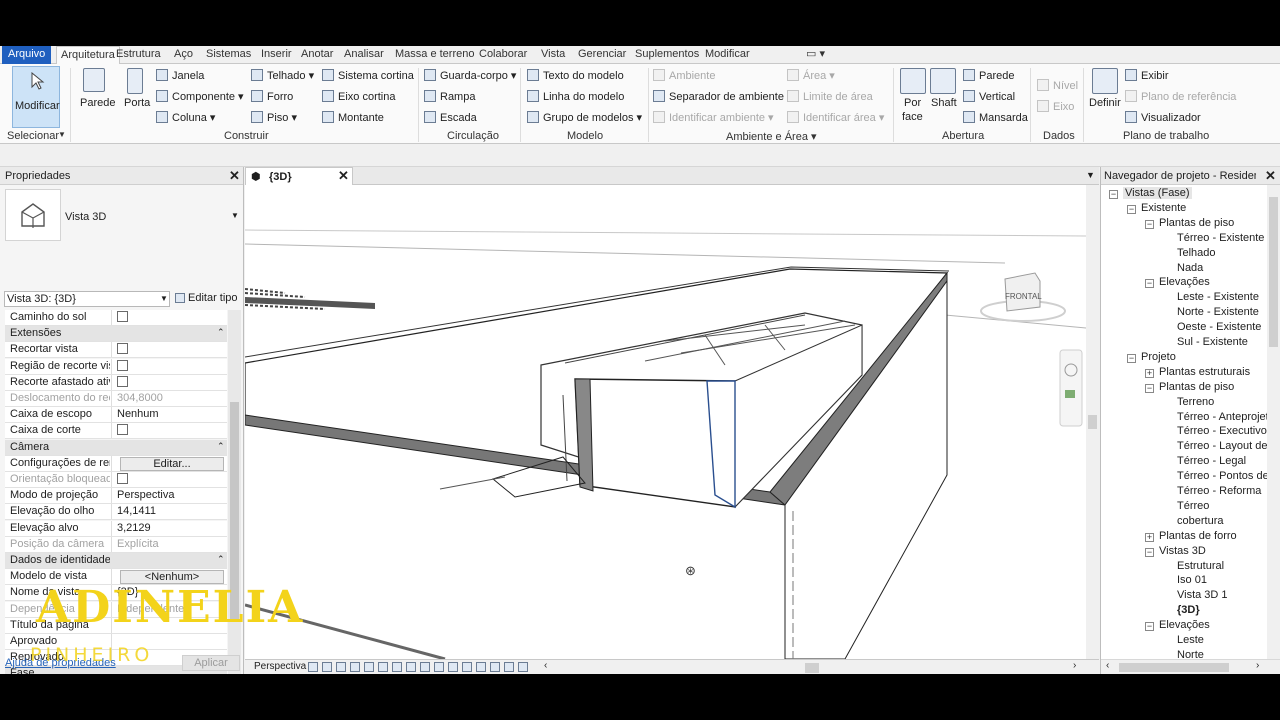 This screenshot has height=720, width=1280. I want to click on curtain-system-button: Sistema cortina, so click(368, 75).